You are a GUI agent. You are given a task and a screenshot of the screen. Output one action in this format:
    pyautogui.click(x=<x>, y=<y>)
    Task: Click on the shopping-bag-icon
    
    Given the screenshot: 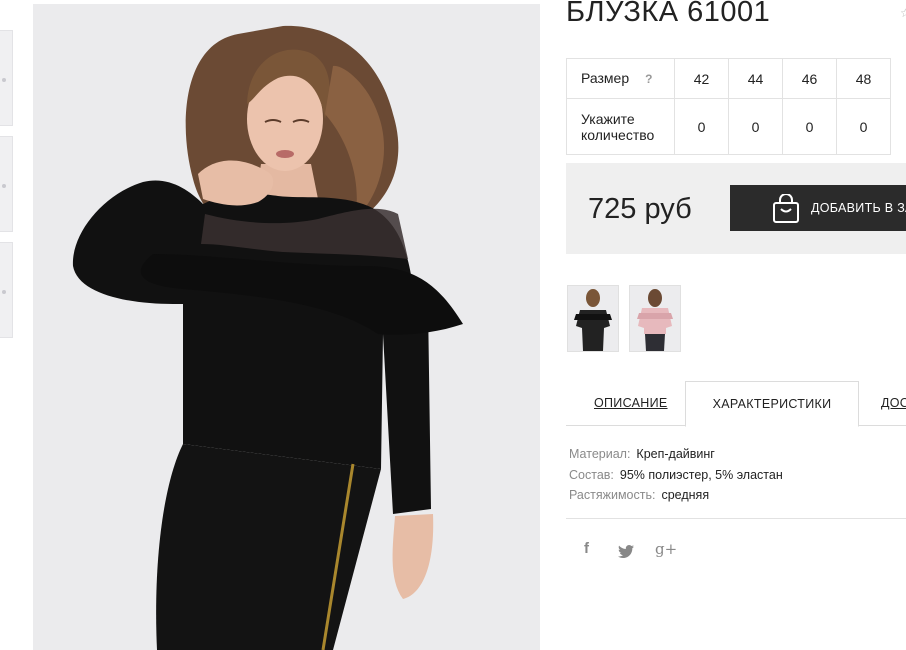 What is the action you would take?
    pyautogui.click(x=786, y=208)
    